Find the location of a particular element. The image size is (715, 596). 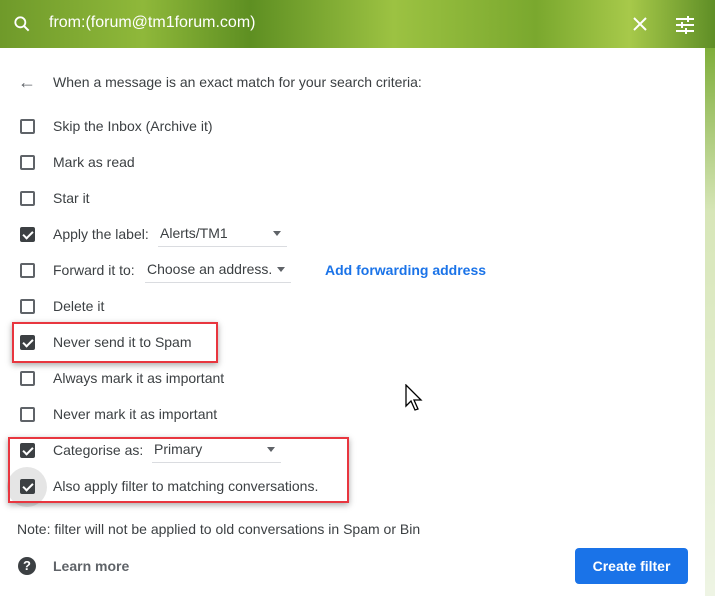

filter-option: Mark as read is located at coordinates (300, 162).